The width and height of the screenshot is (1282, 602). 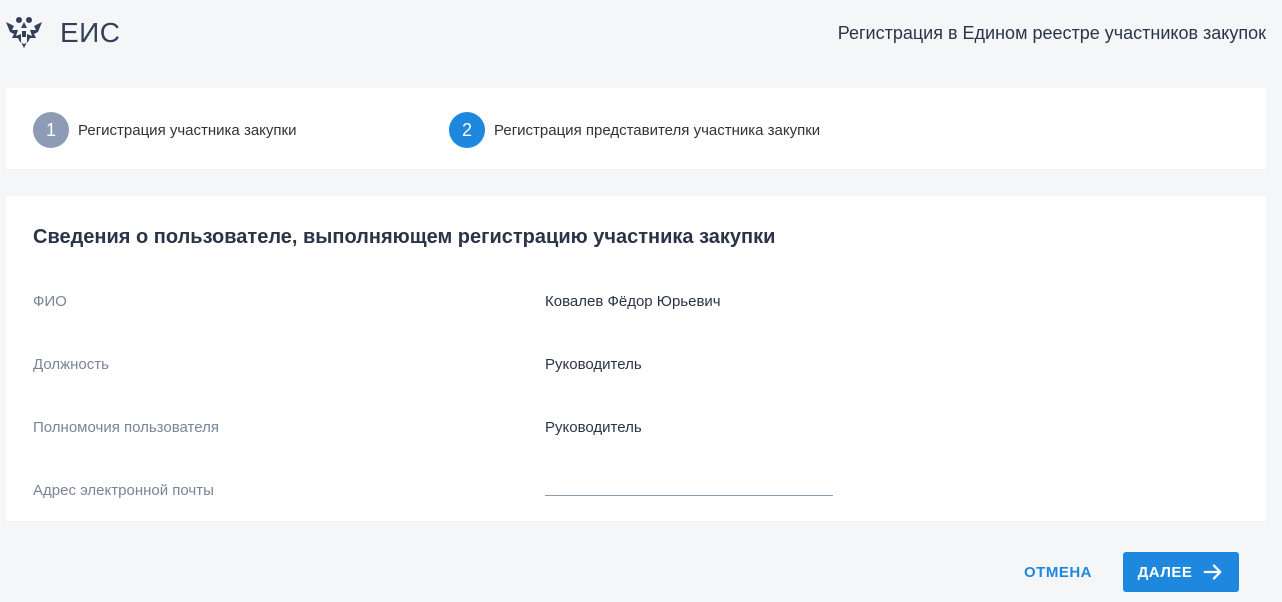 What do you see at coordinates (51, 130) in the screenshot?
I see `step-1-number: 1` at bounding box center [51, 130].